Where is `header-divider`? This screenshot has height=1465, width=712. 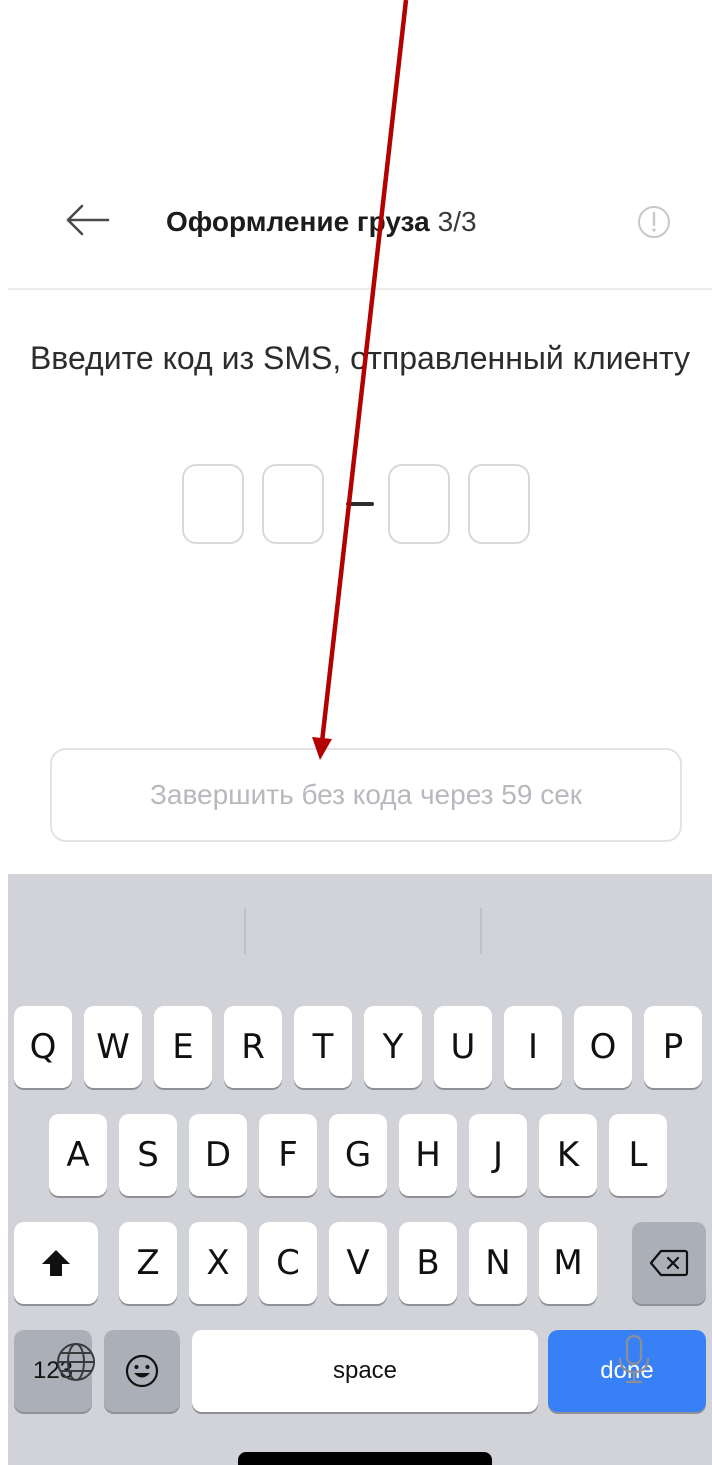
header-divider is located at coordinates (360, 289).